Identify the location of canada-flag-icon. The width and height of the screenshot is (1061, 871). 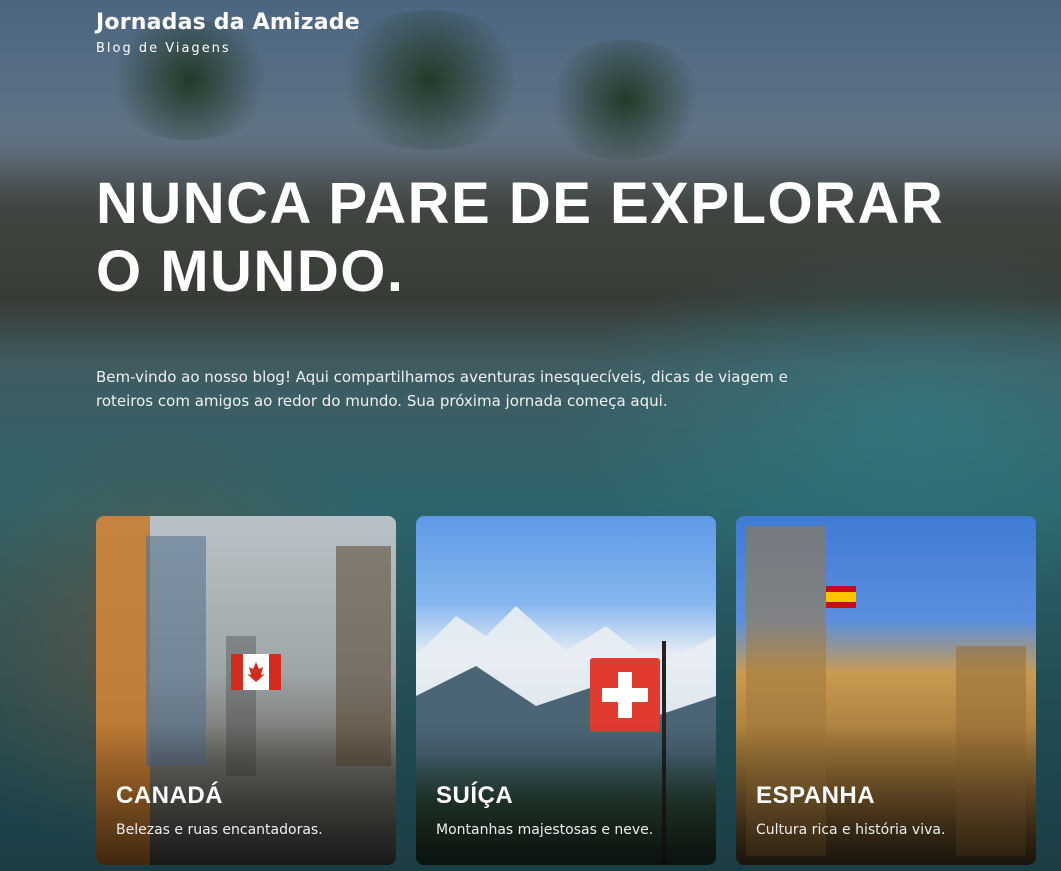
(256, 672).